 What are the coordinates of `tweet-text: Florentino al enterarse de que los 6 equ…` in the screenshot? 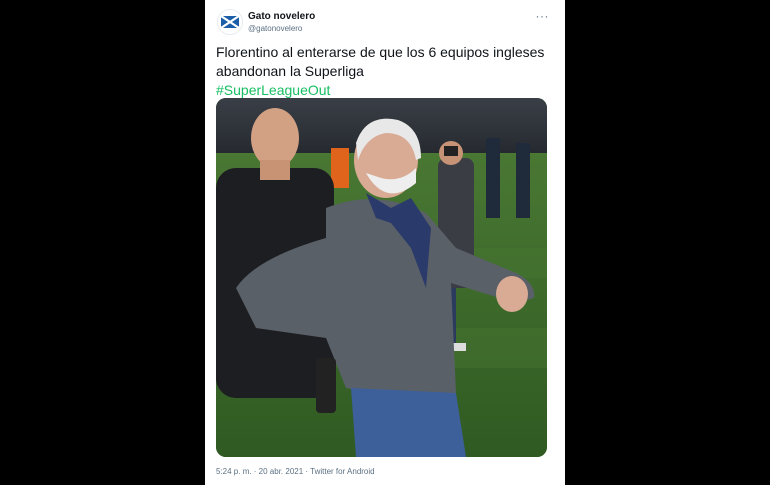 It's located at (381, 71).